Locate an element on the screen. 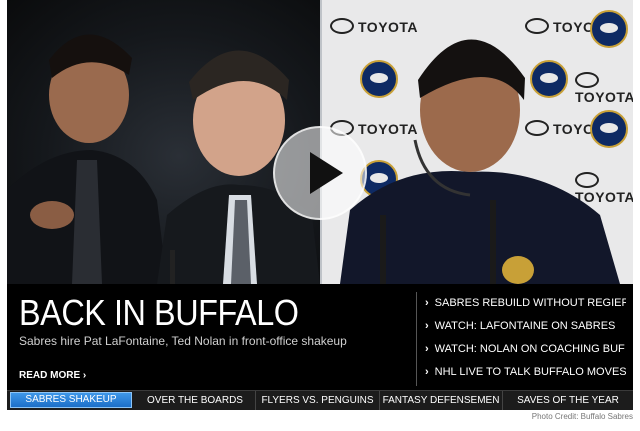 The image size is (640, 431). related-link-label: WATCH: LAFONTAINE ON SABRES is located at coordinates (525, 326).